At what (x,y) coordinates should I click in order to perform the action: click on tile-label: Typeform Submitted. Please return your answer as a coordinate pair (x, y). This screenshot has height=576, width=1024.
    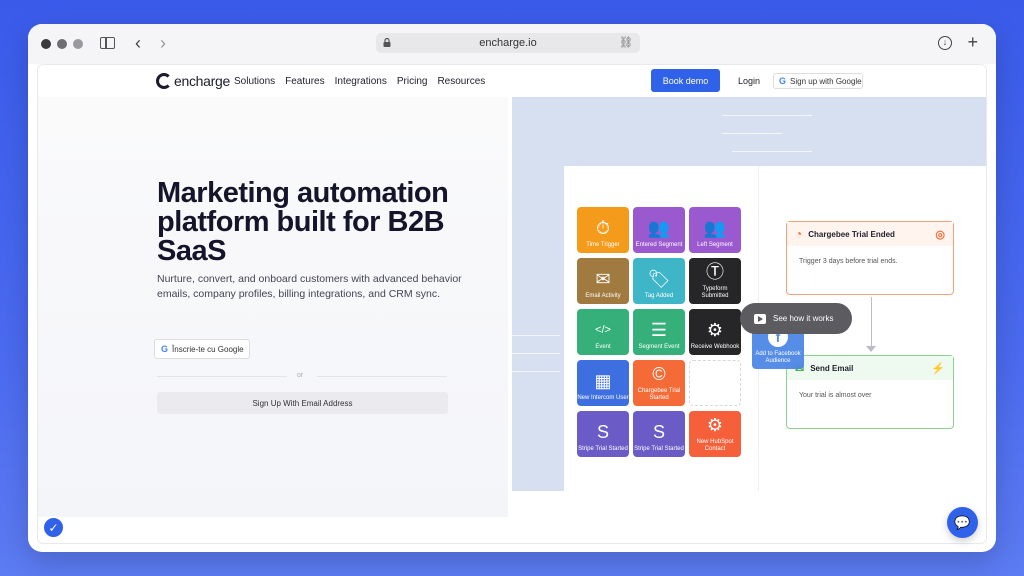
    Looking at the image, I should click on (715, 292).